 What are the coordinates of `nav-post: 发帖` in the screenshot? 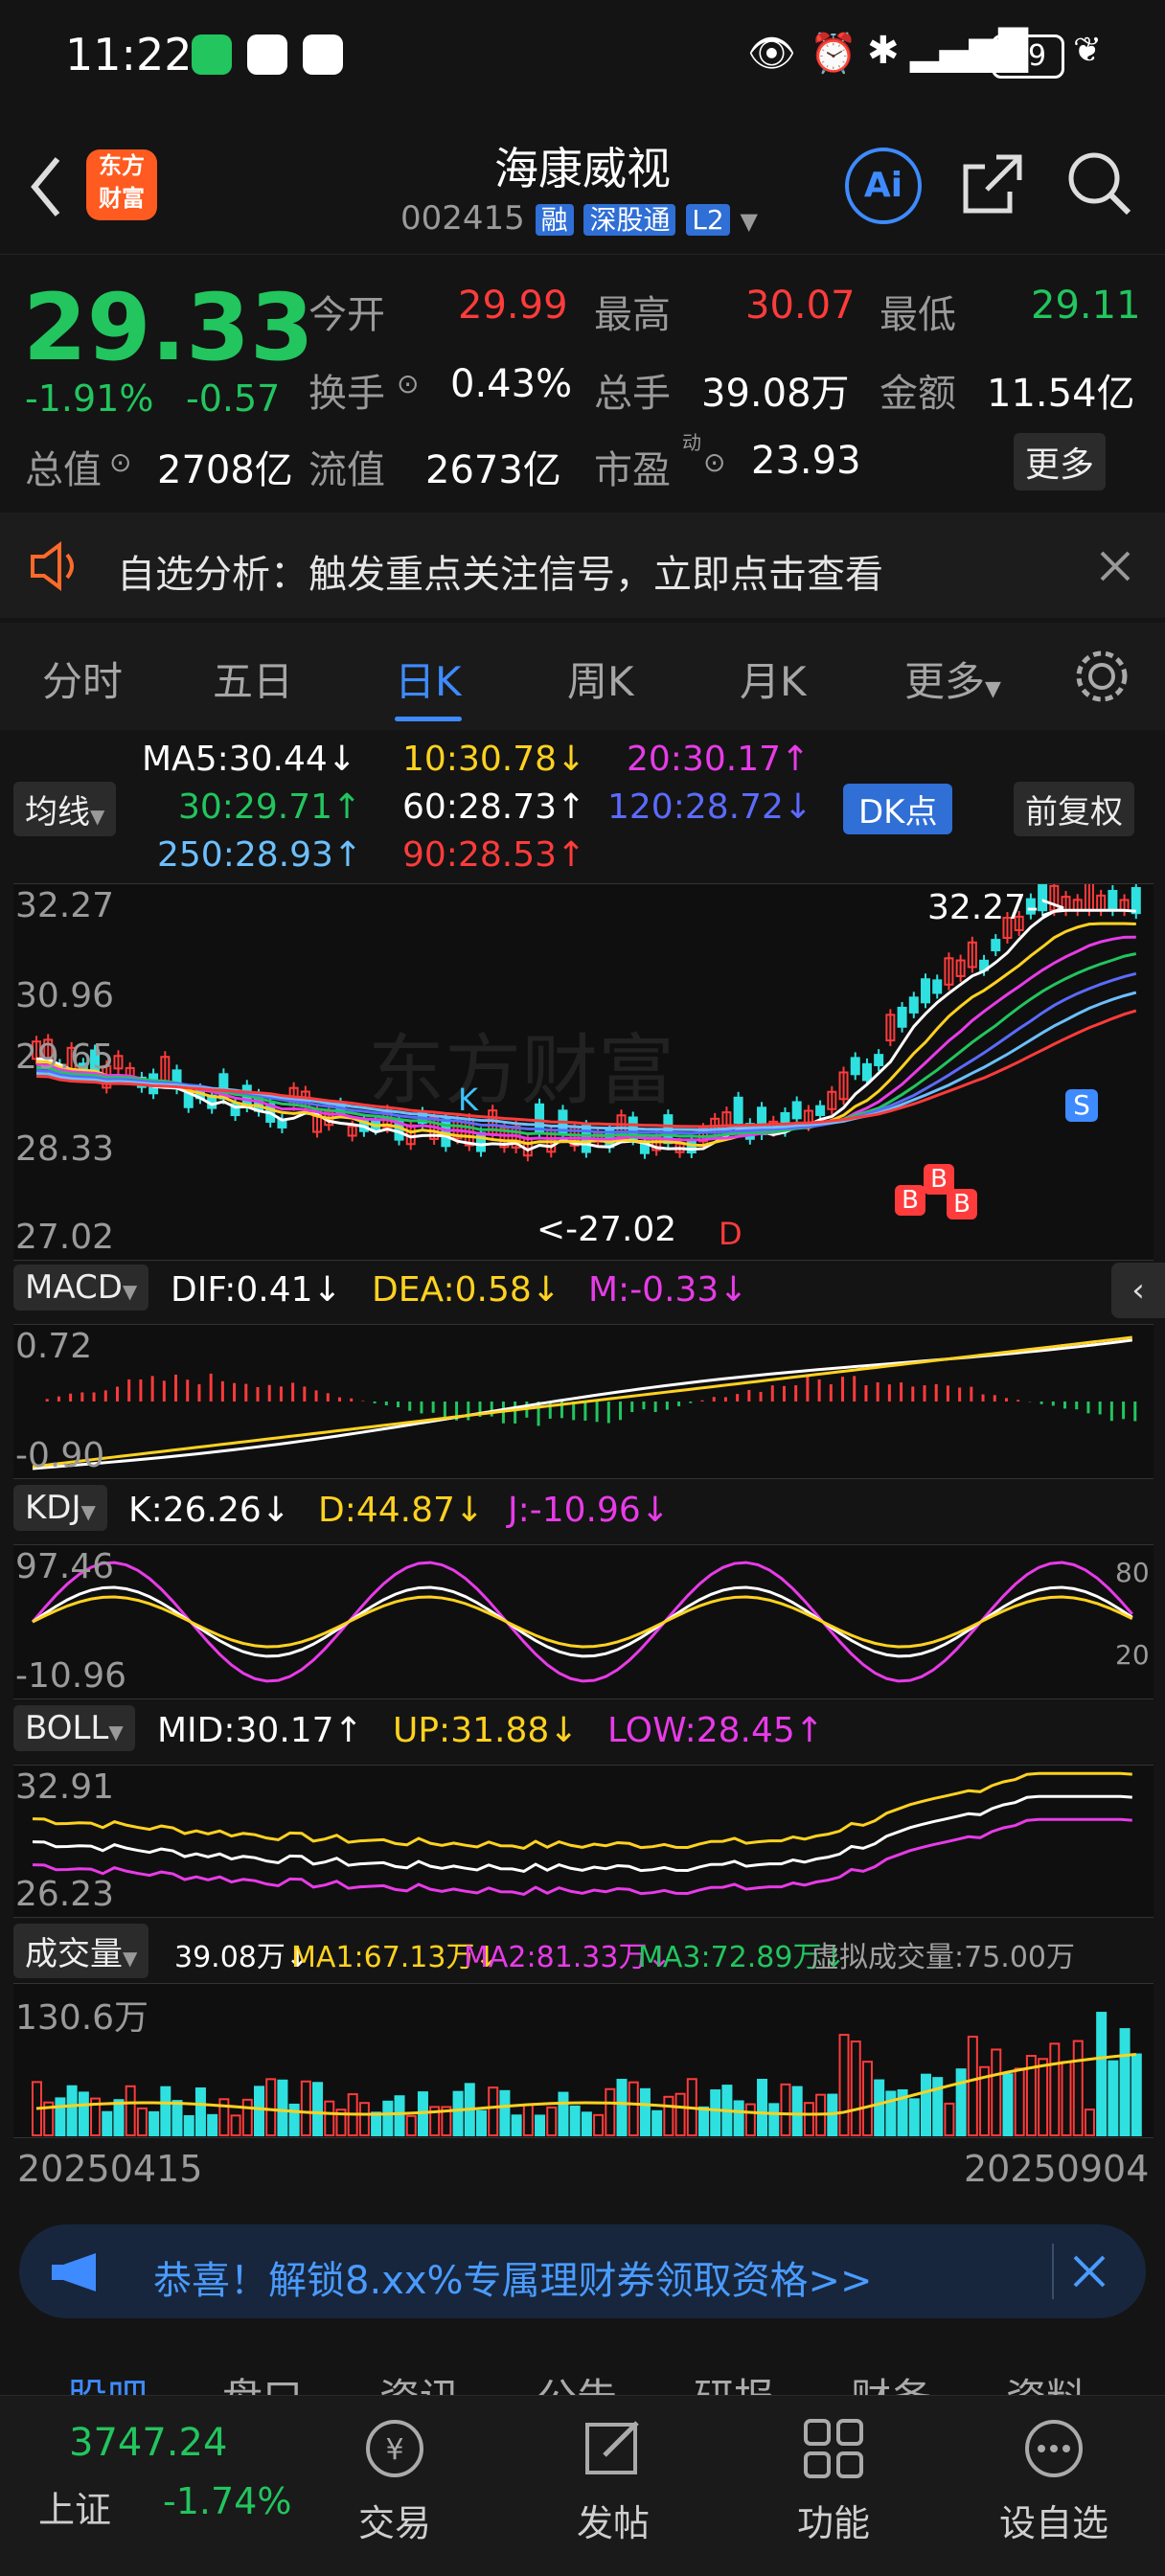 It's located at (613, 2480).